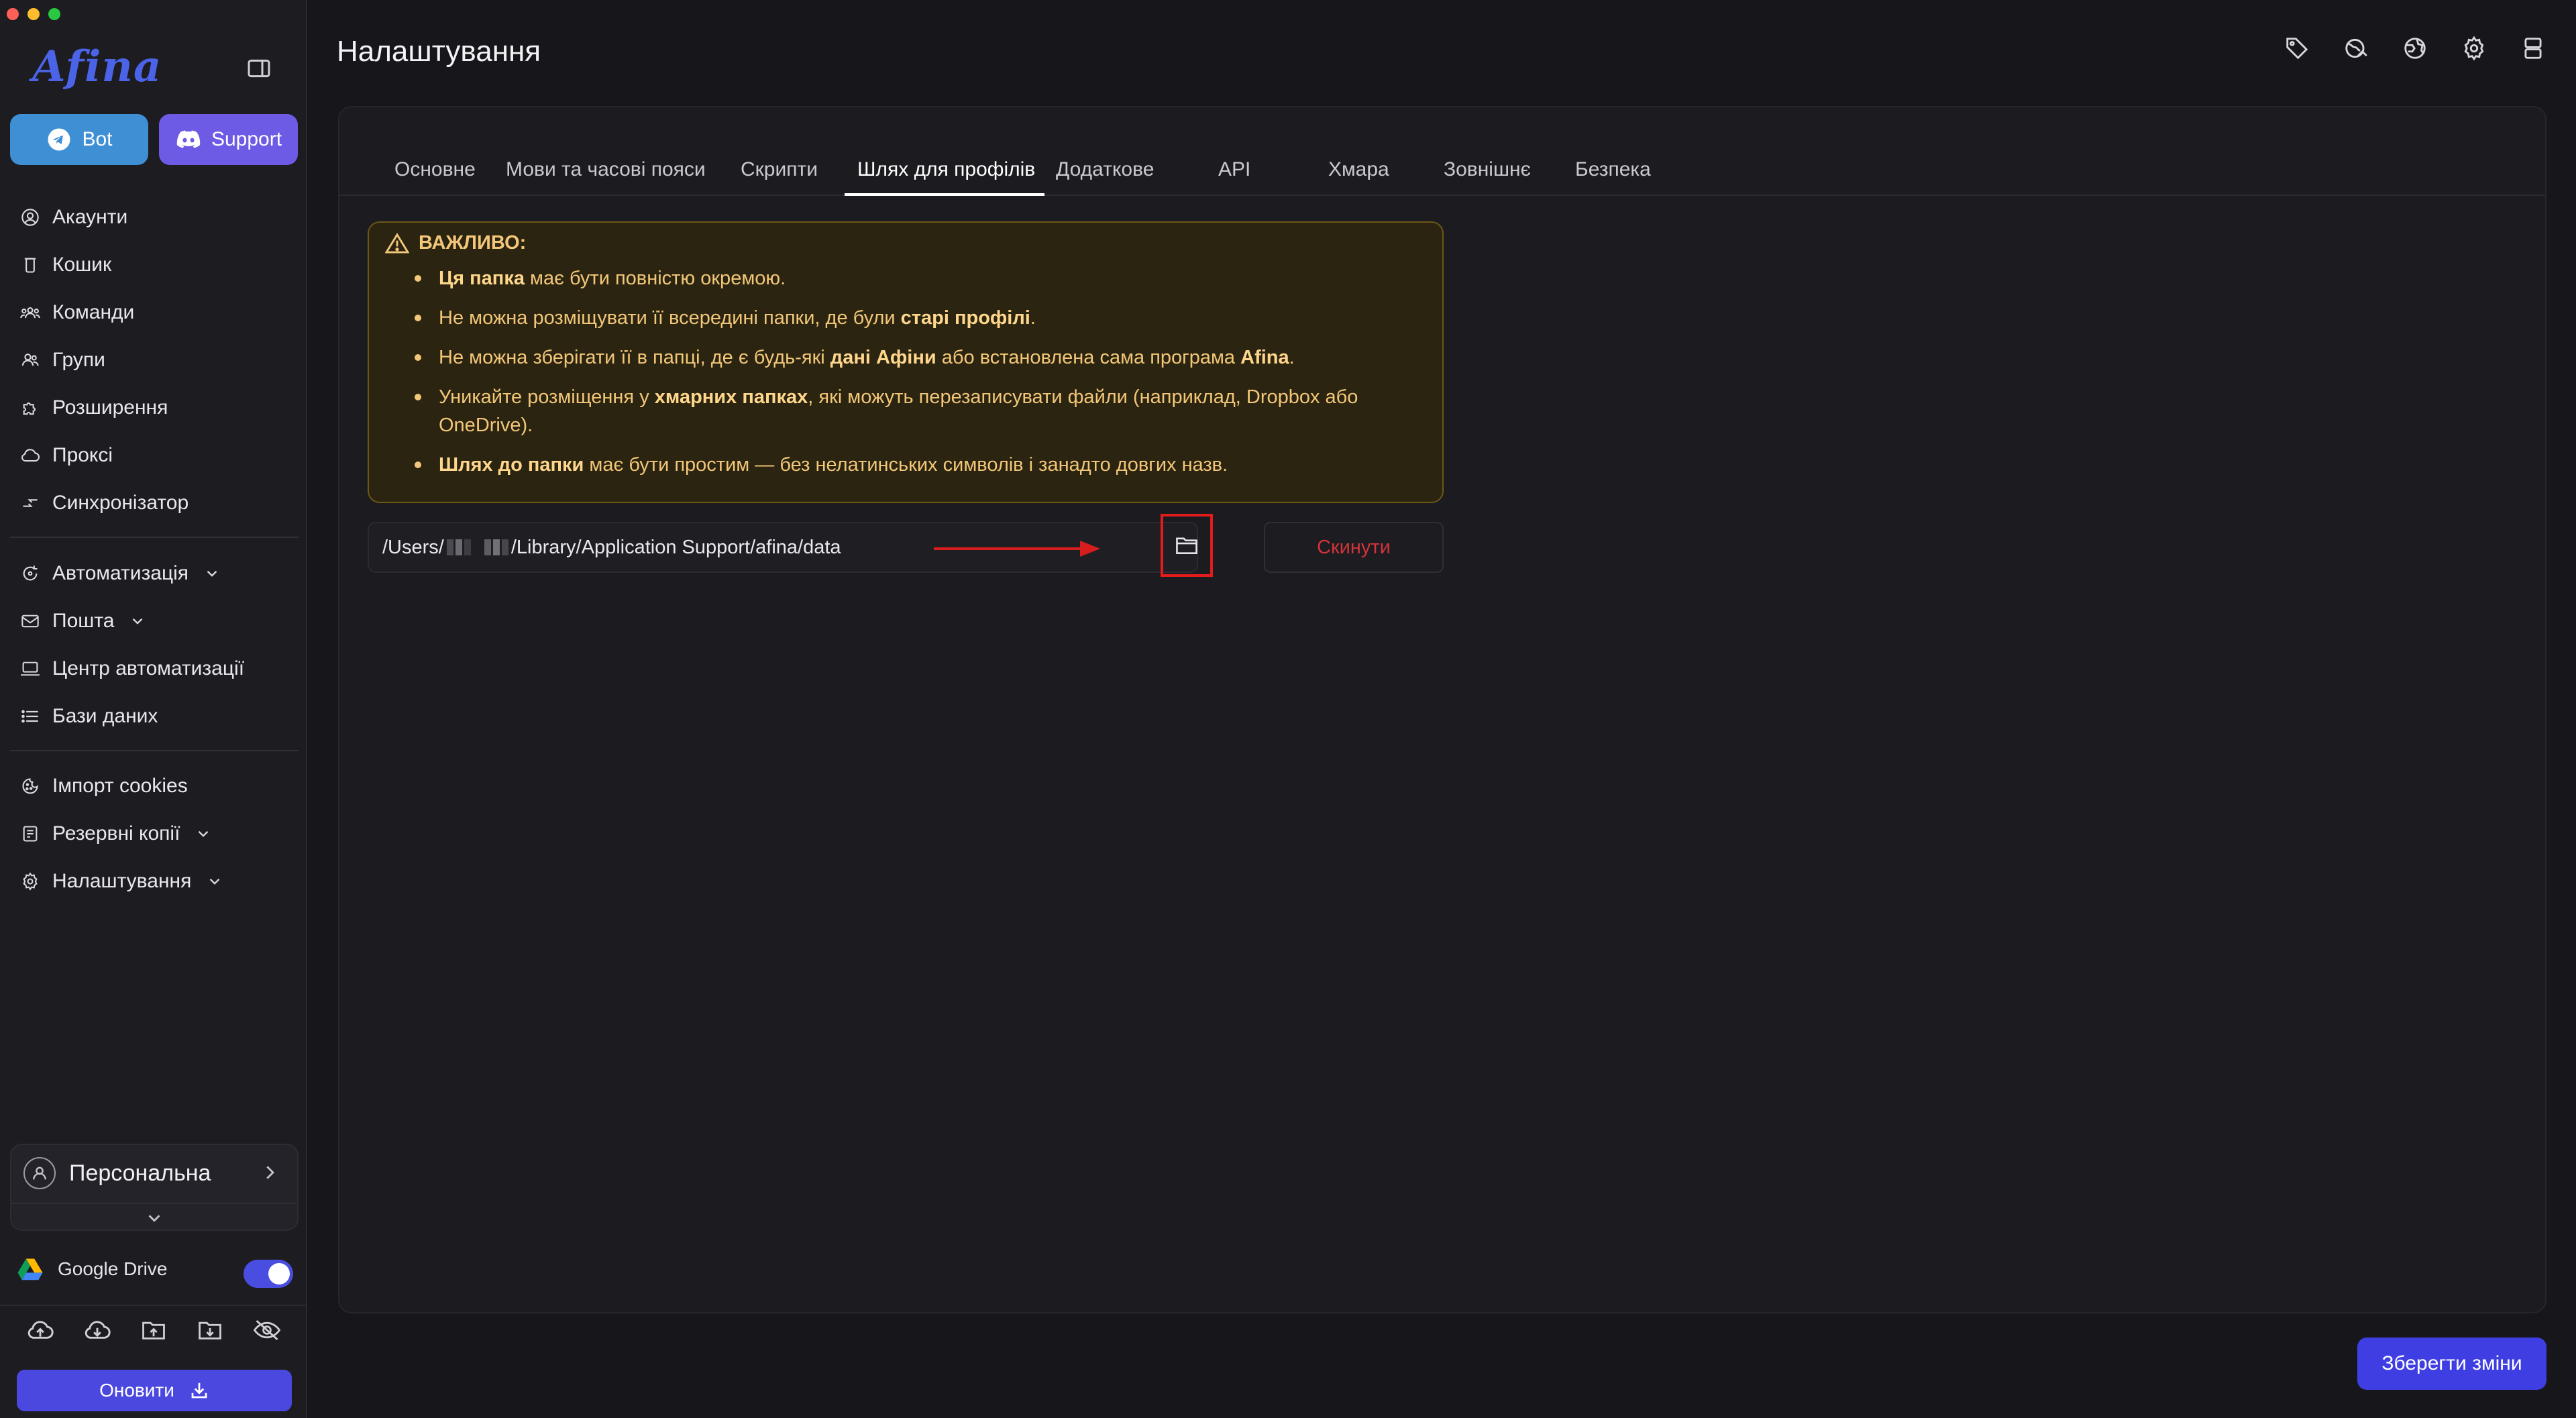 The height and width of the screenshot is (1418, 2576). What do you see at coordinates (13, 14) in the screenshot?
I see `close-window-button` at bounding box center [13, 14].